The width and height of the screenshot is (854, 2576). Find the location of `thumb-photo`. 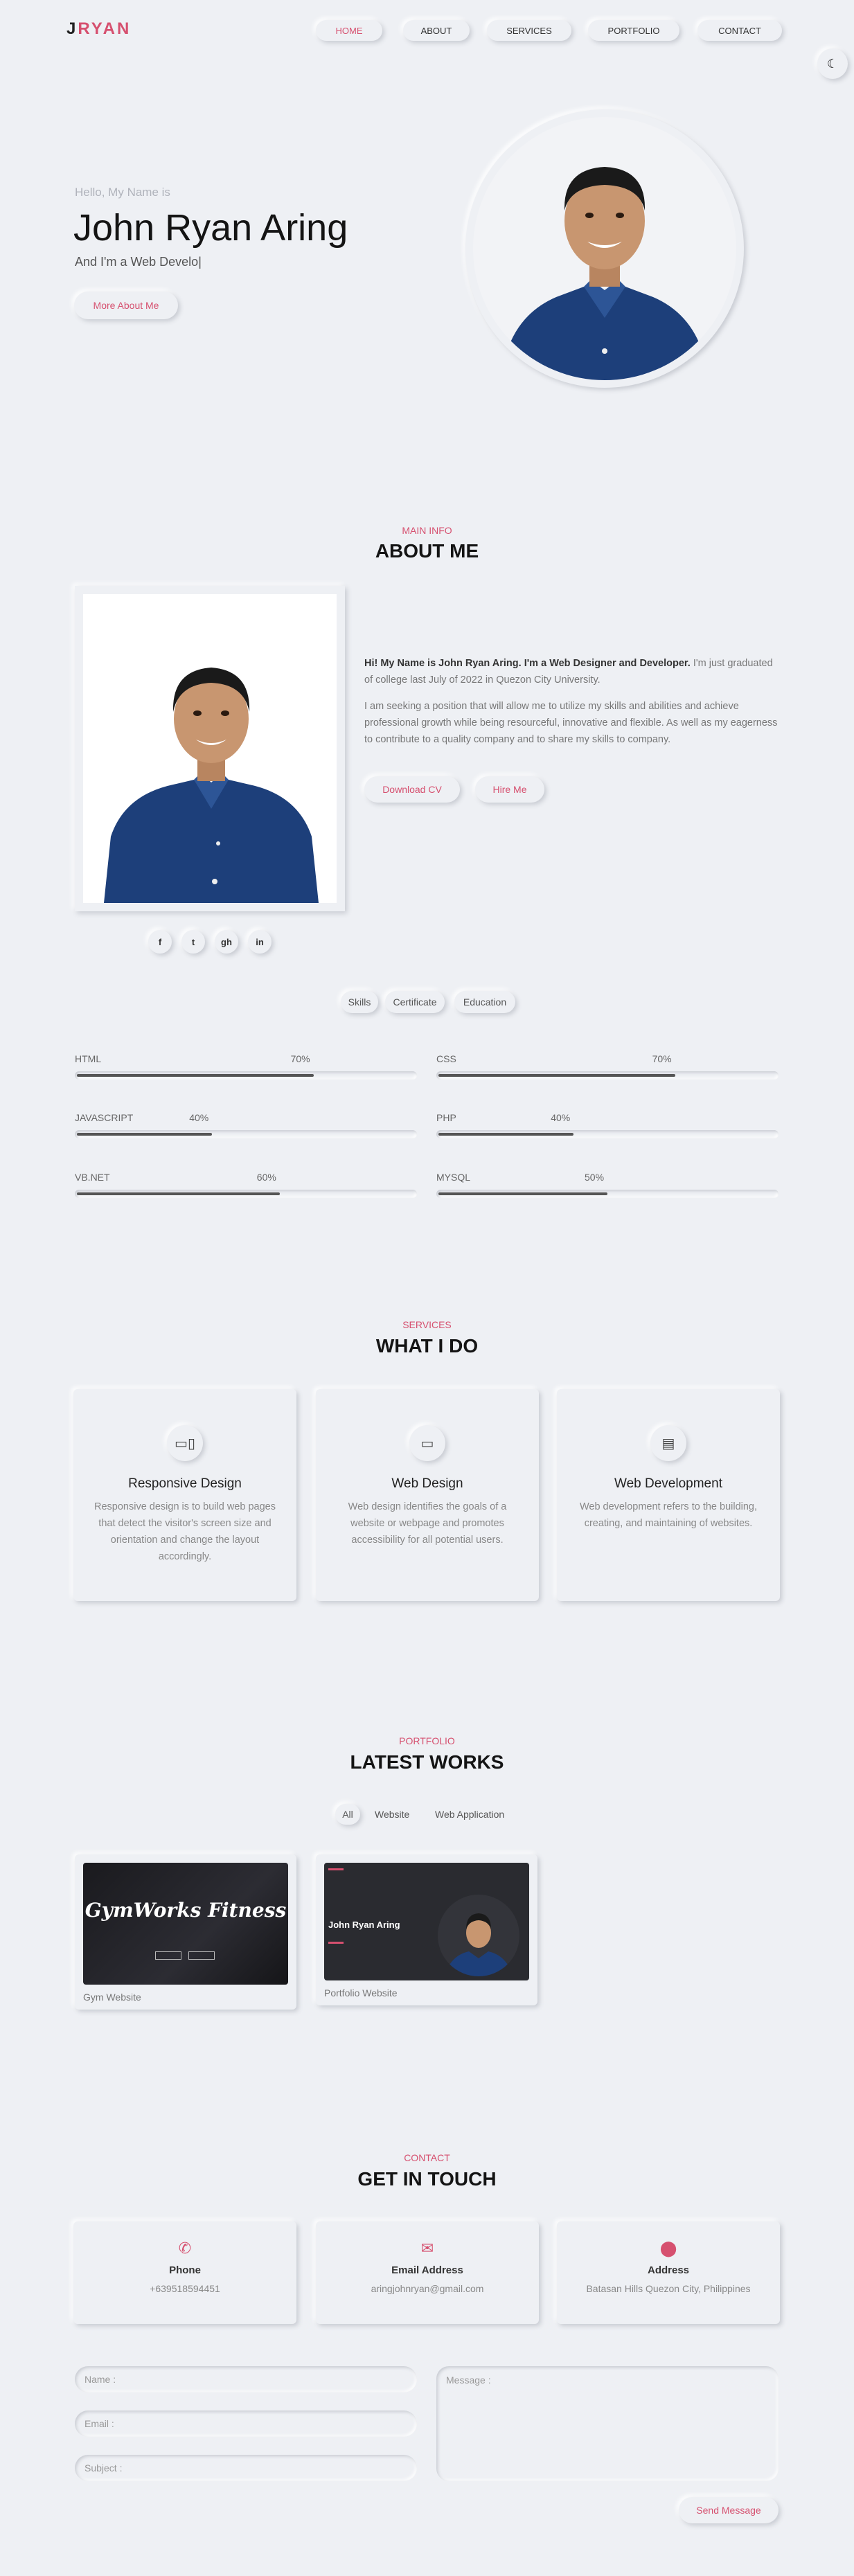

thumb-photo is located at coordinates (478, 1935).